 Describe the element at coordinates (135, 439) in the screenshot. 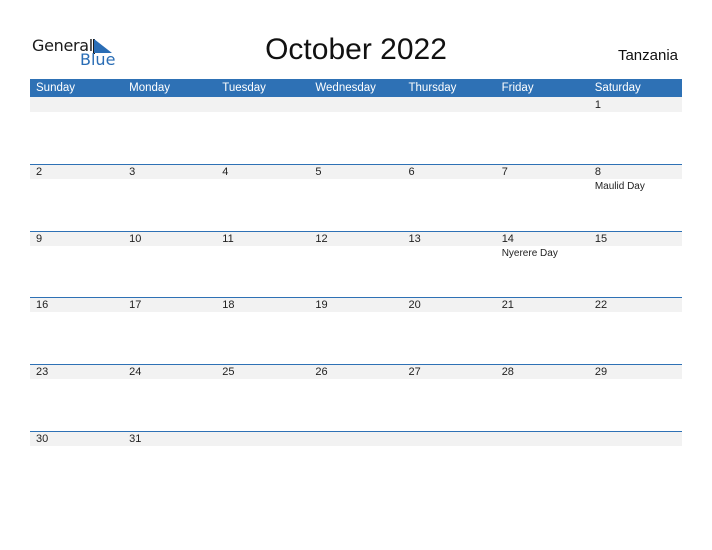

I see `day-number: 31` at that location.